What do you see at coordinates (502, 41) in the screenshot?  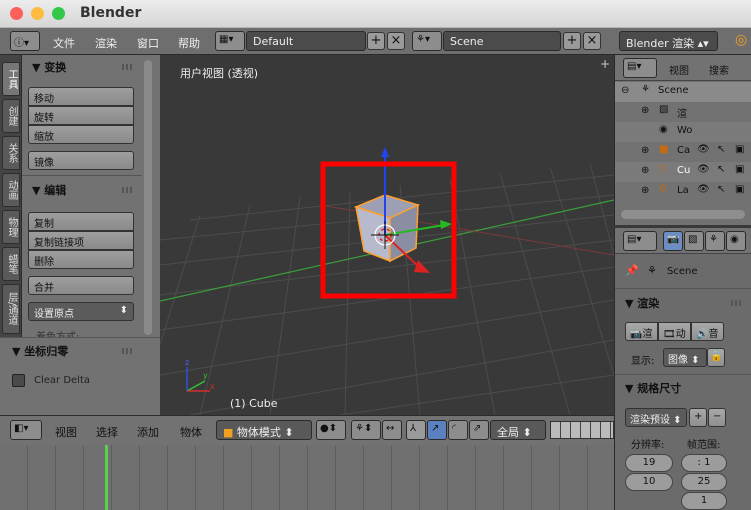 I see `scene-field: Scene` at bounding box center [502, 41].